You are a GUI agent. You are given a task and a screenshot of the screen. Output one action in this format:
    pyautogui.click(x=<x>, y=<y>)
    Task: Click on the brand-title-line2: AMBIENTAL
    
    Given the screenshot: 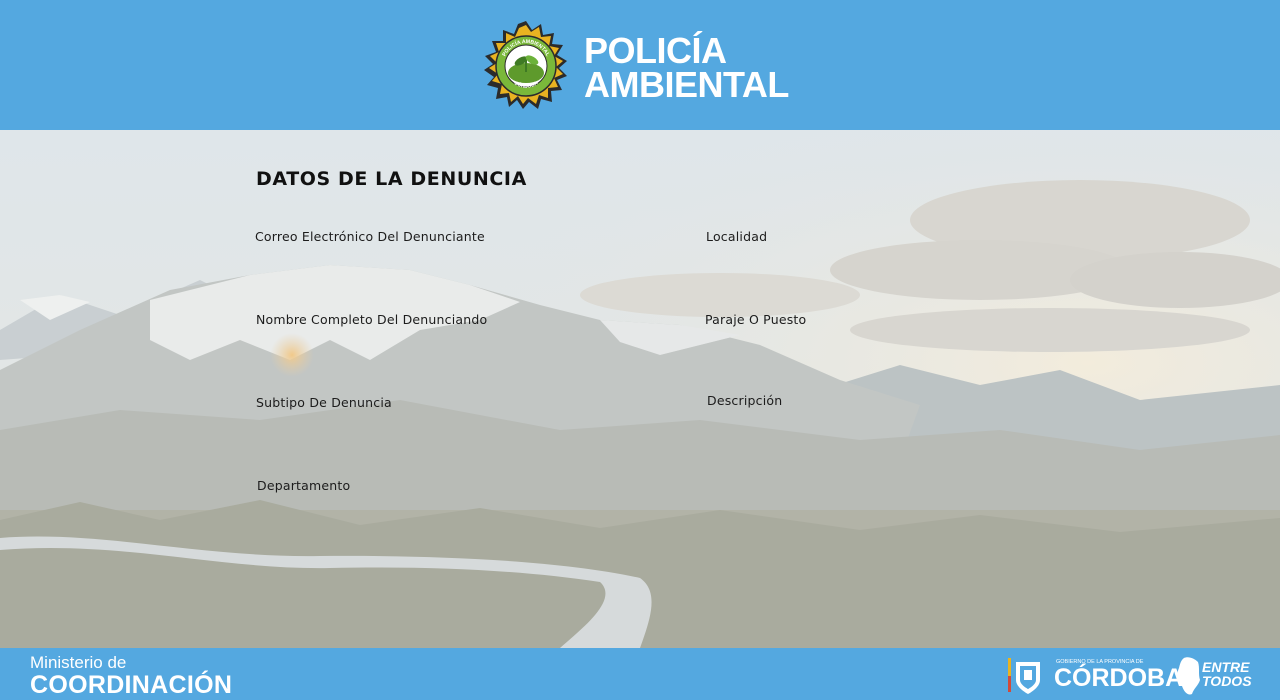 What is the action you would take?
    pyautogui.click(x=686, y=84)
    